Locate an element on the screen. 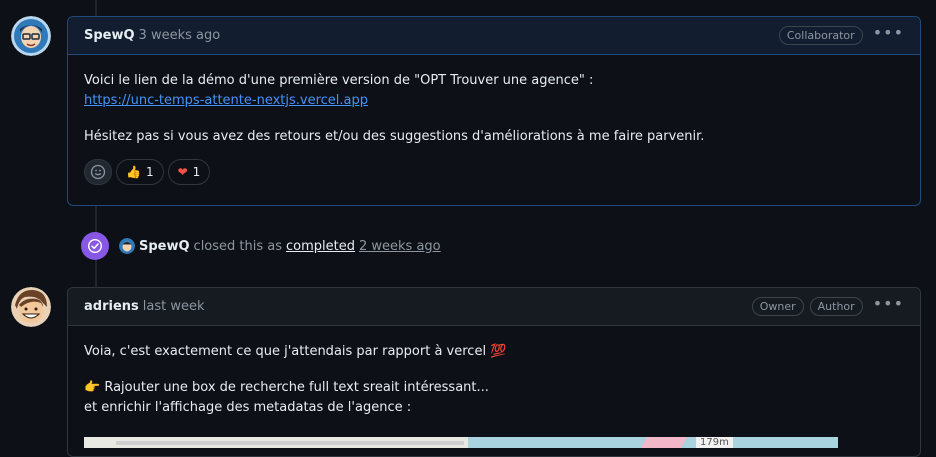  issue-closed-icon is located at coordinates (95, 246).